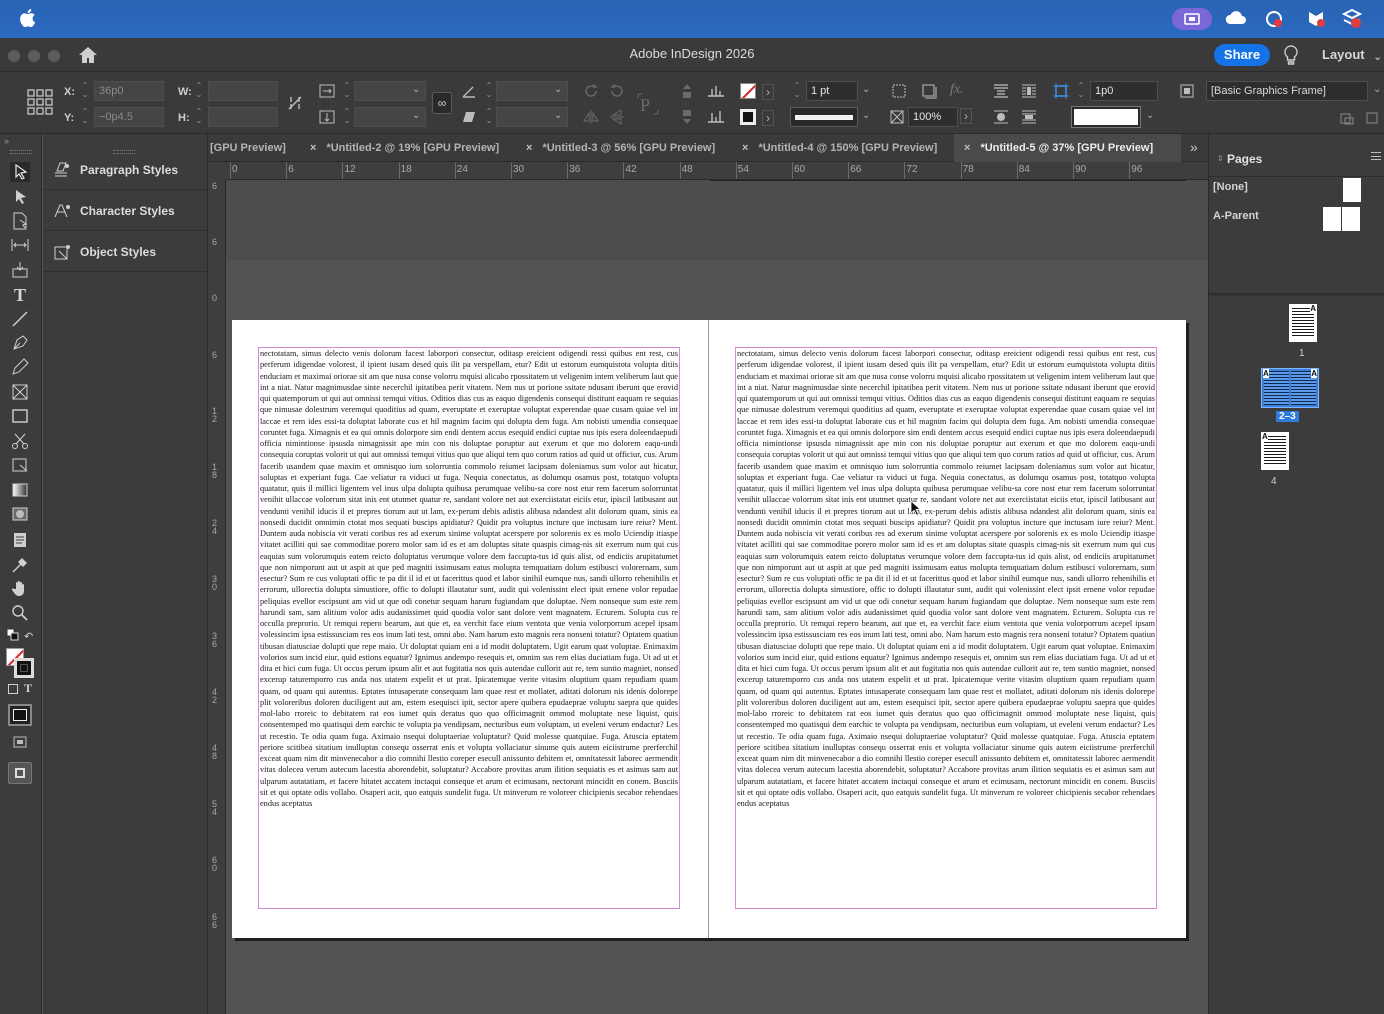 The image size is (1384, 1014). What do you see at coordinates (1001, 117) in the screenshot?
I see `text-wrap-shape-icon` at bounding box center [1001, 117].